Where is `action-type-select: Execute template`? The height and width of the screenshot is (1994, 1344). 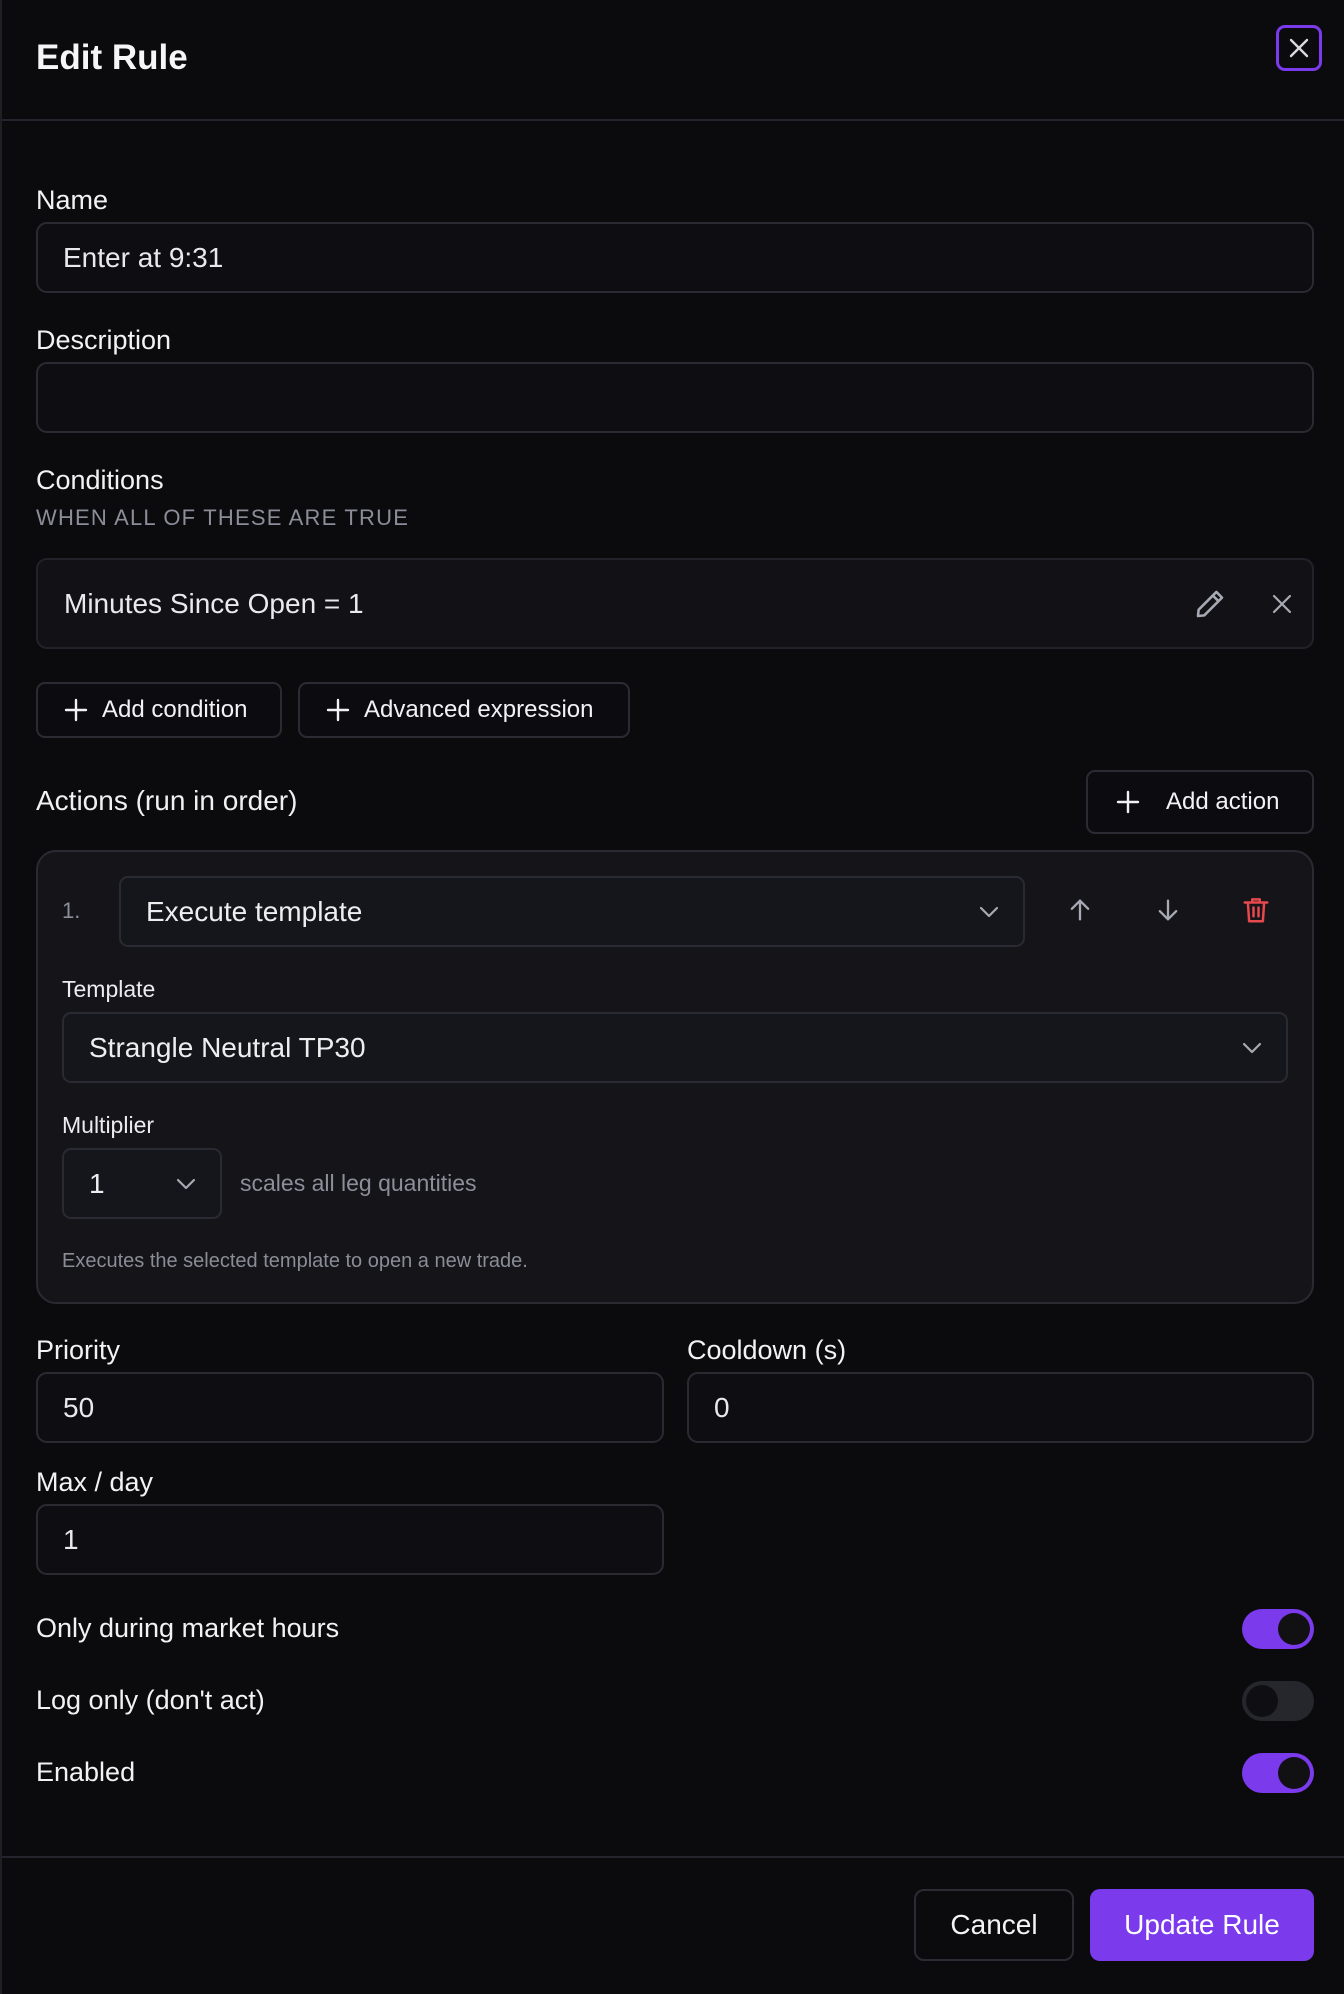 action-type-select: Execute template is located at coordinates (572, 911).